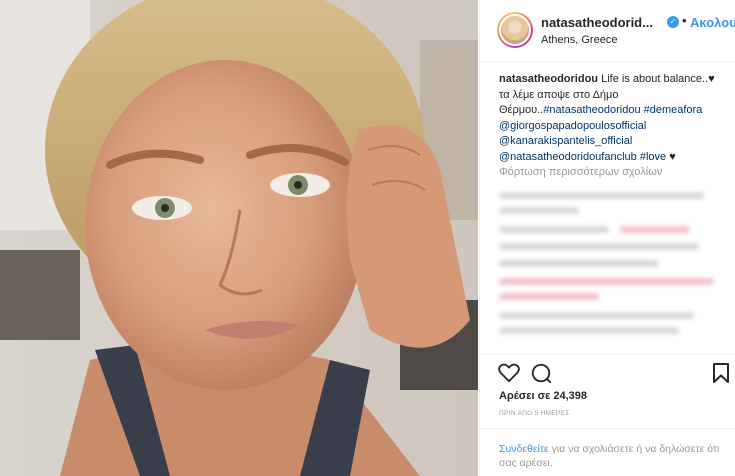  I want to click on login-link: Συνδεθείτε, so click(524, 449).